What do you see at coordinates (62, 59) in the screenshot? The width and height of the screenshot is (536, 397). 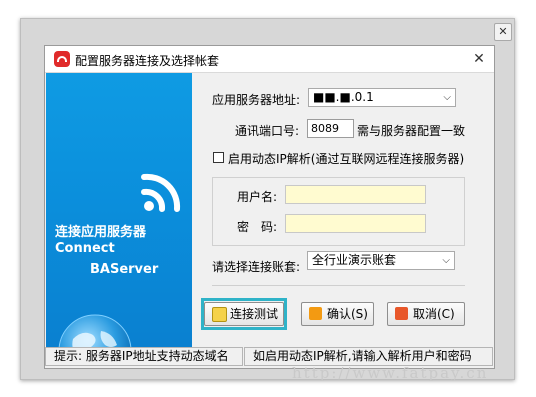 I see `app-logo-icon` at bounding box center [62, 59].